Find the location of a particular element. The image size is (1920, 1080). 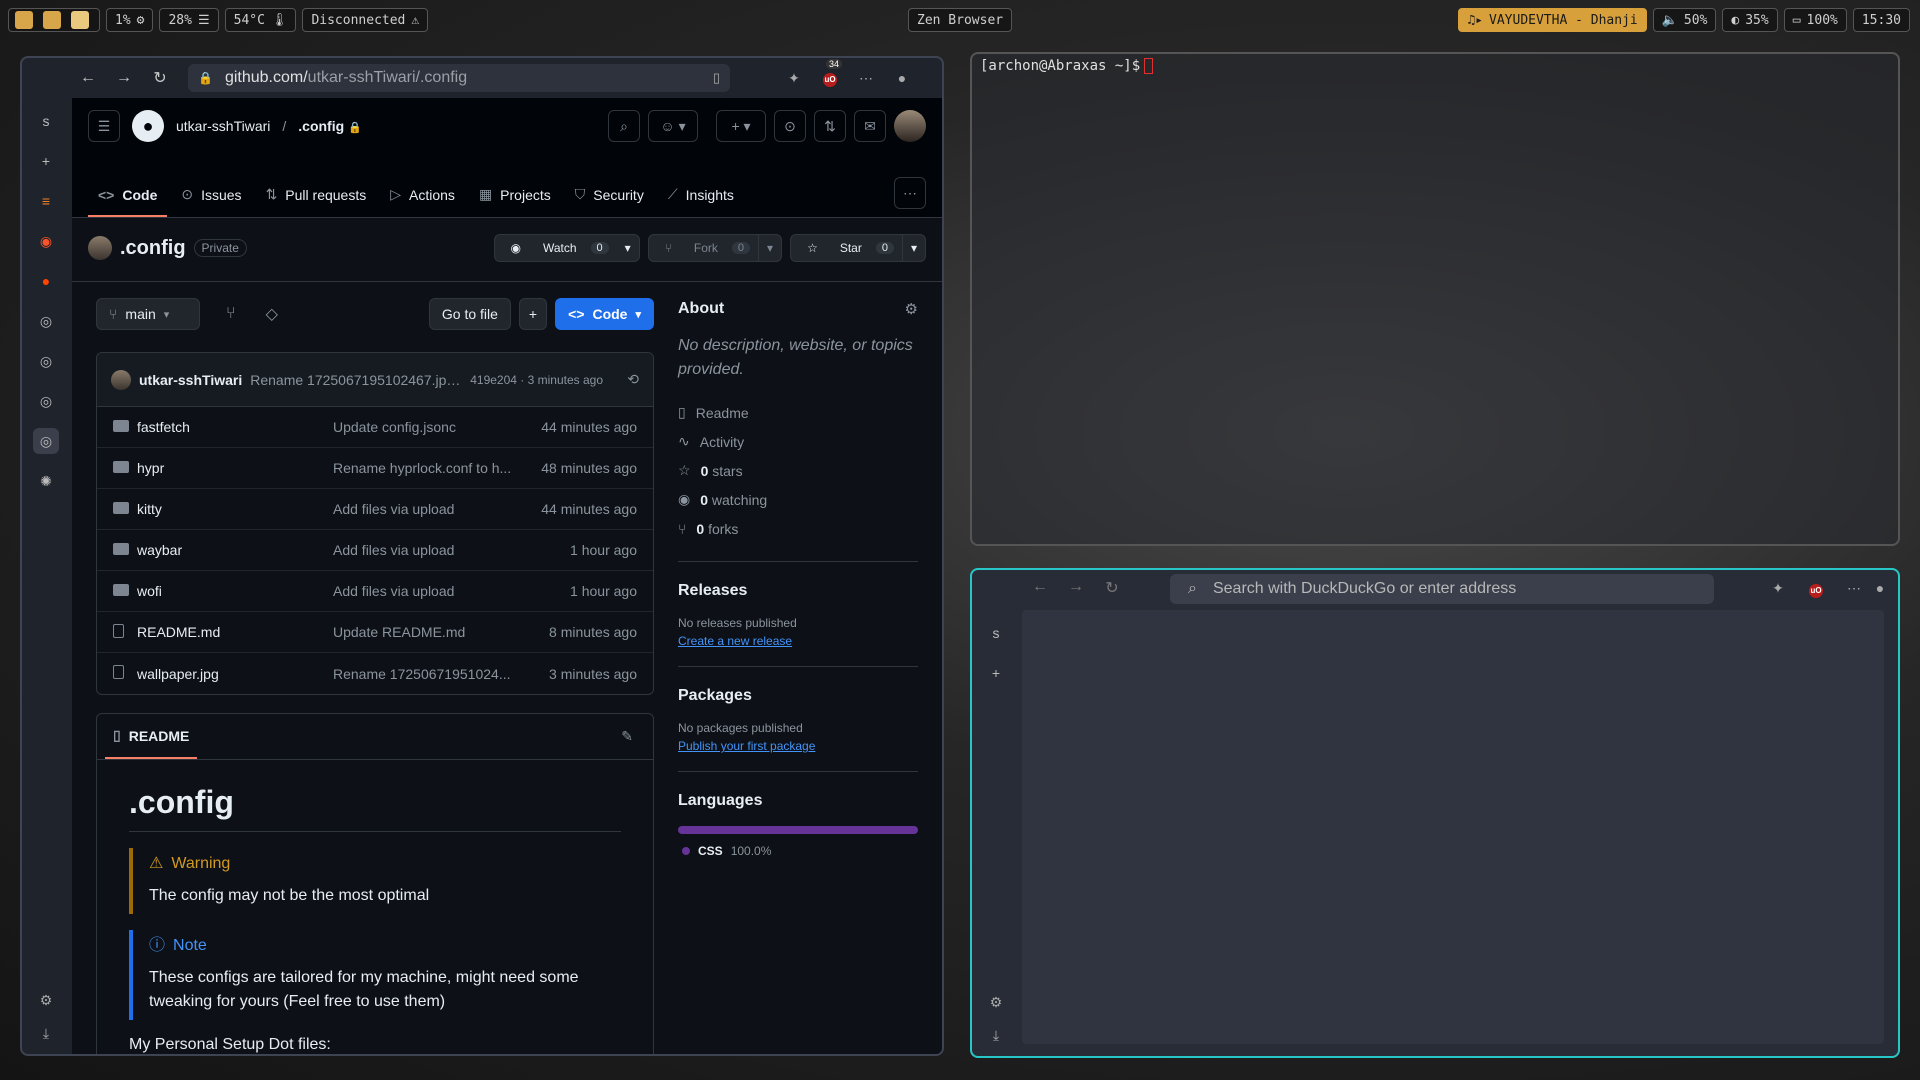

file-name: README.md is located at coordinates (235, 632).